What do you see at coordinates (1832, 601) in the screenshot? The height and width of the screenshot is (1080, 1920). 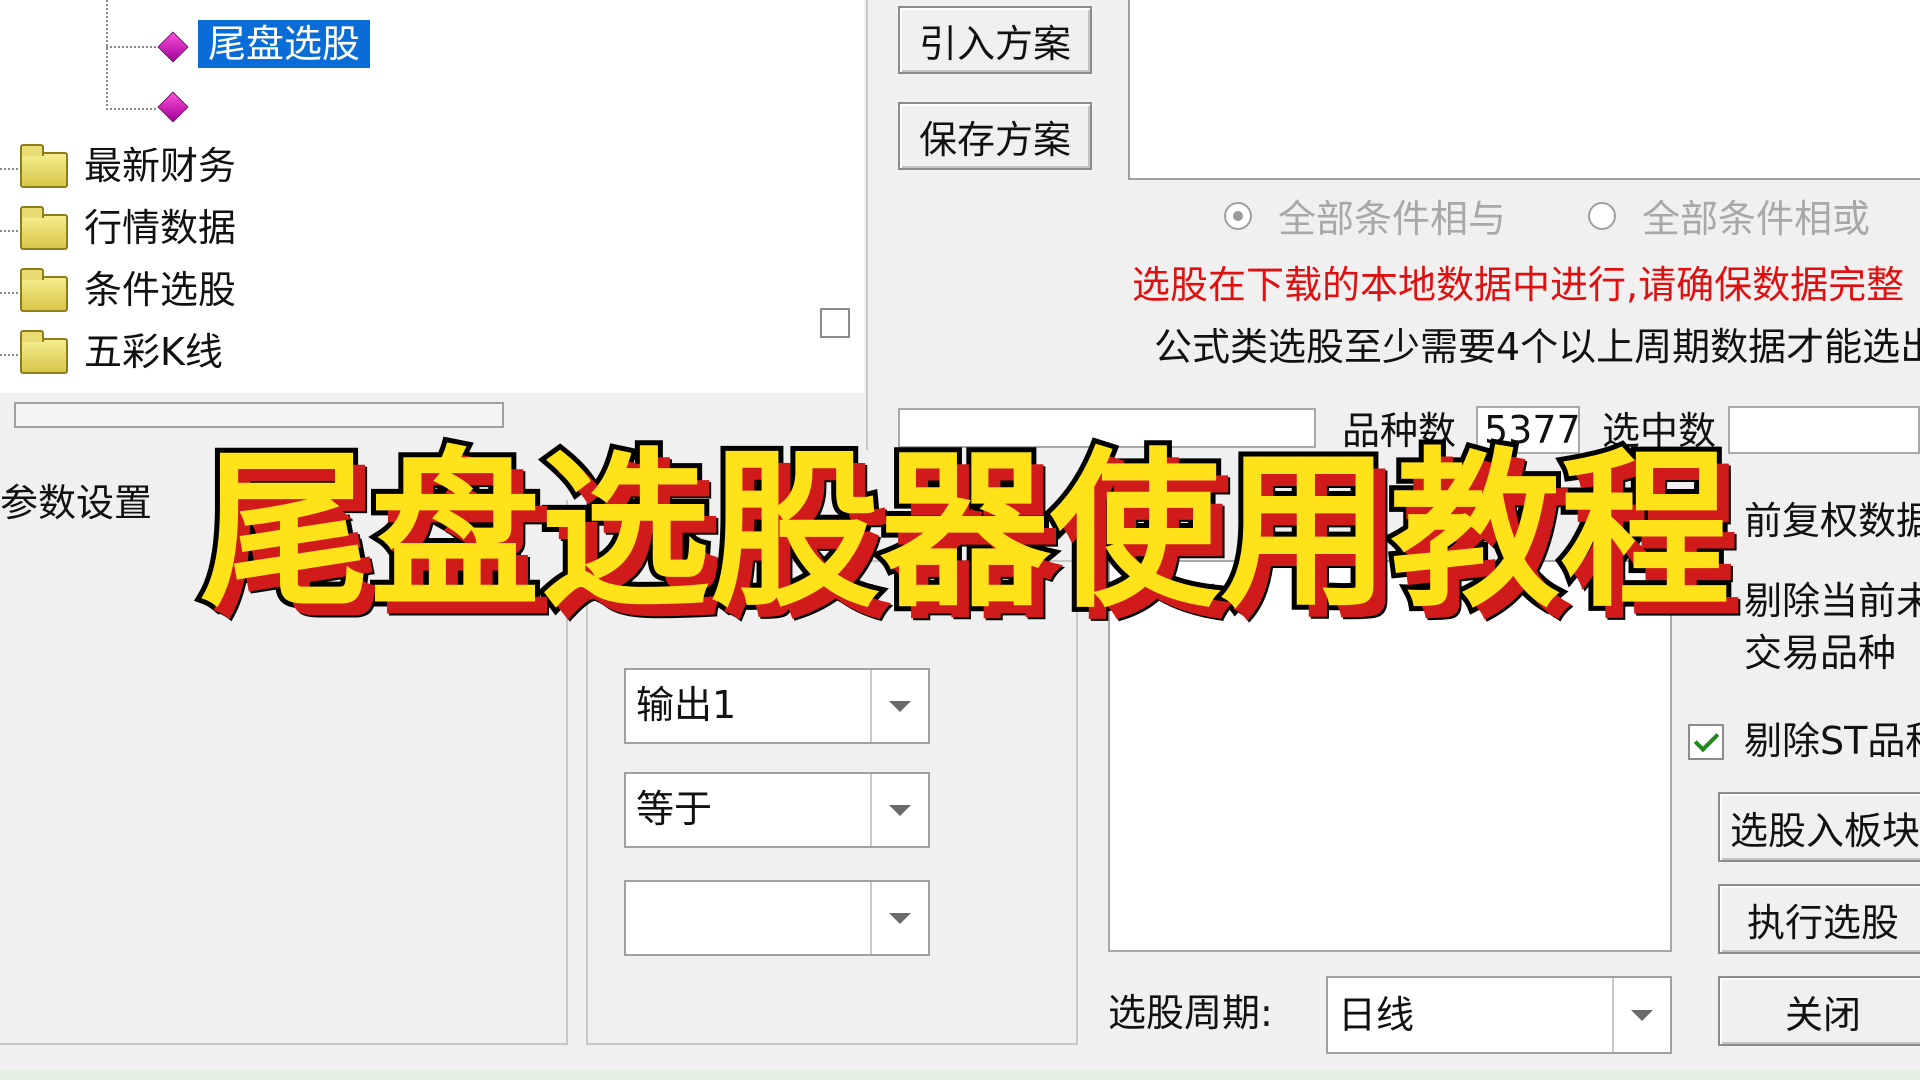 I see `exclude-untraded-label: 剔除当前未` at bounding box center [1832, 601].